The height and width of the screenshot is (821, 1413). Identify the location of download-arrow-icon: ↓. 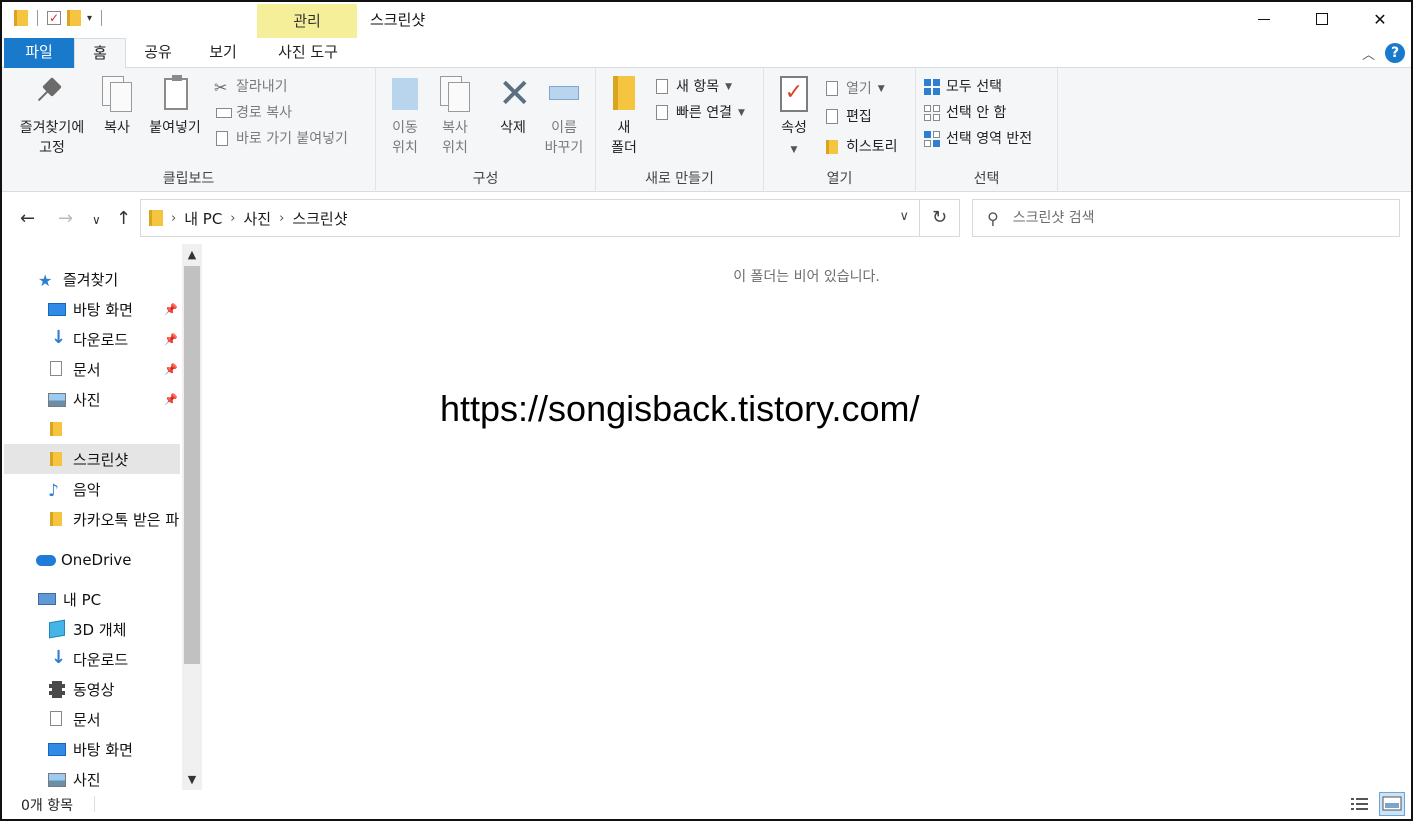
(59, 657).